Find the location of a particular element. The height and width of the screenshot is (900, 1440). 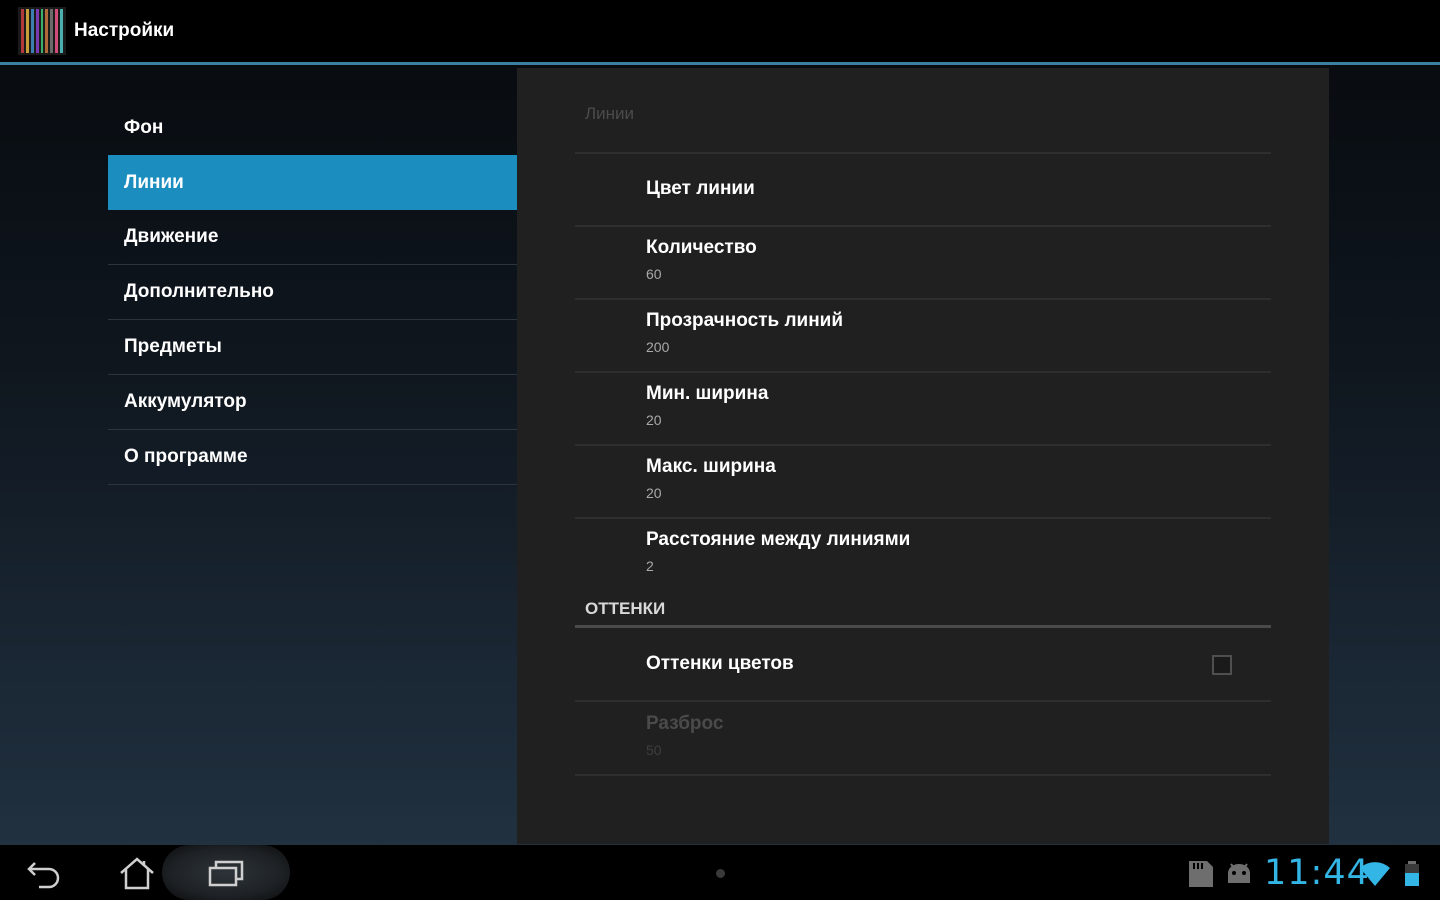

system-navigation-bar: 11:44 is located at coordinates (720, 872).